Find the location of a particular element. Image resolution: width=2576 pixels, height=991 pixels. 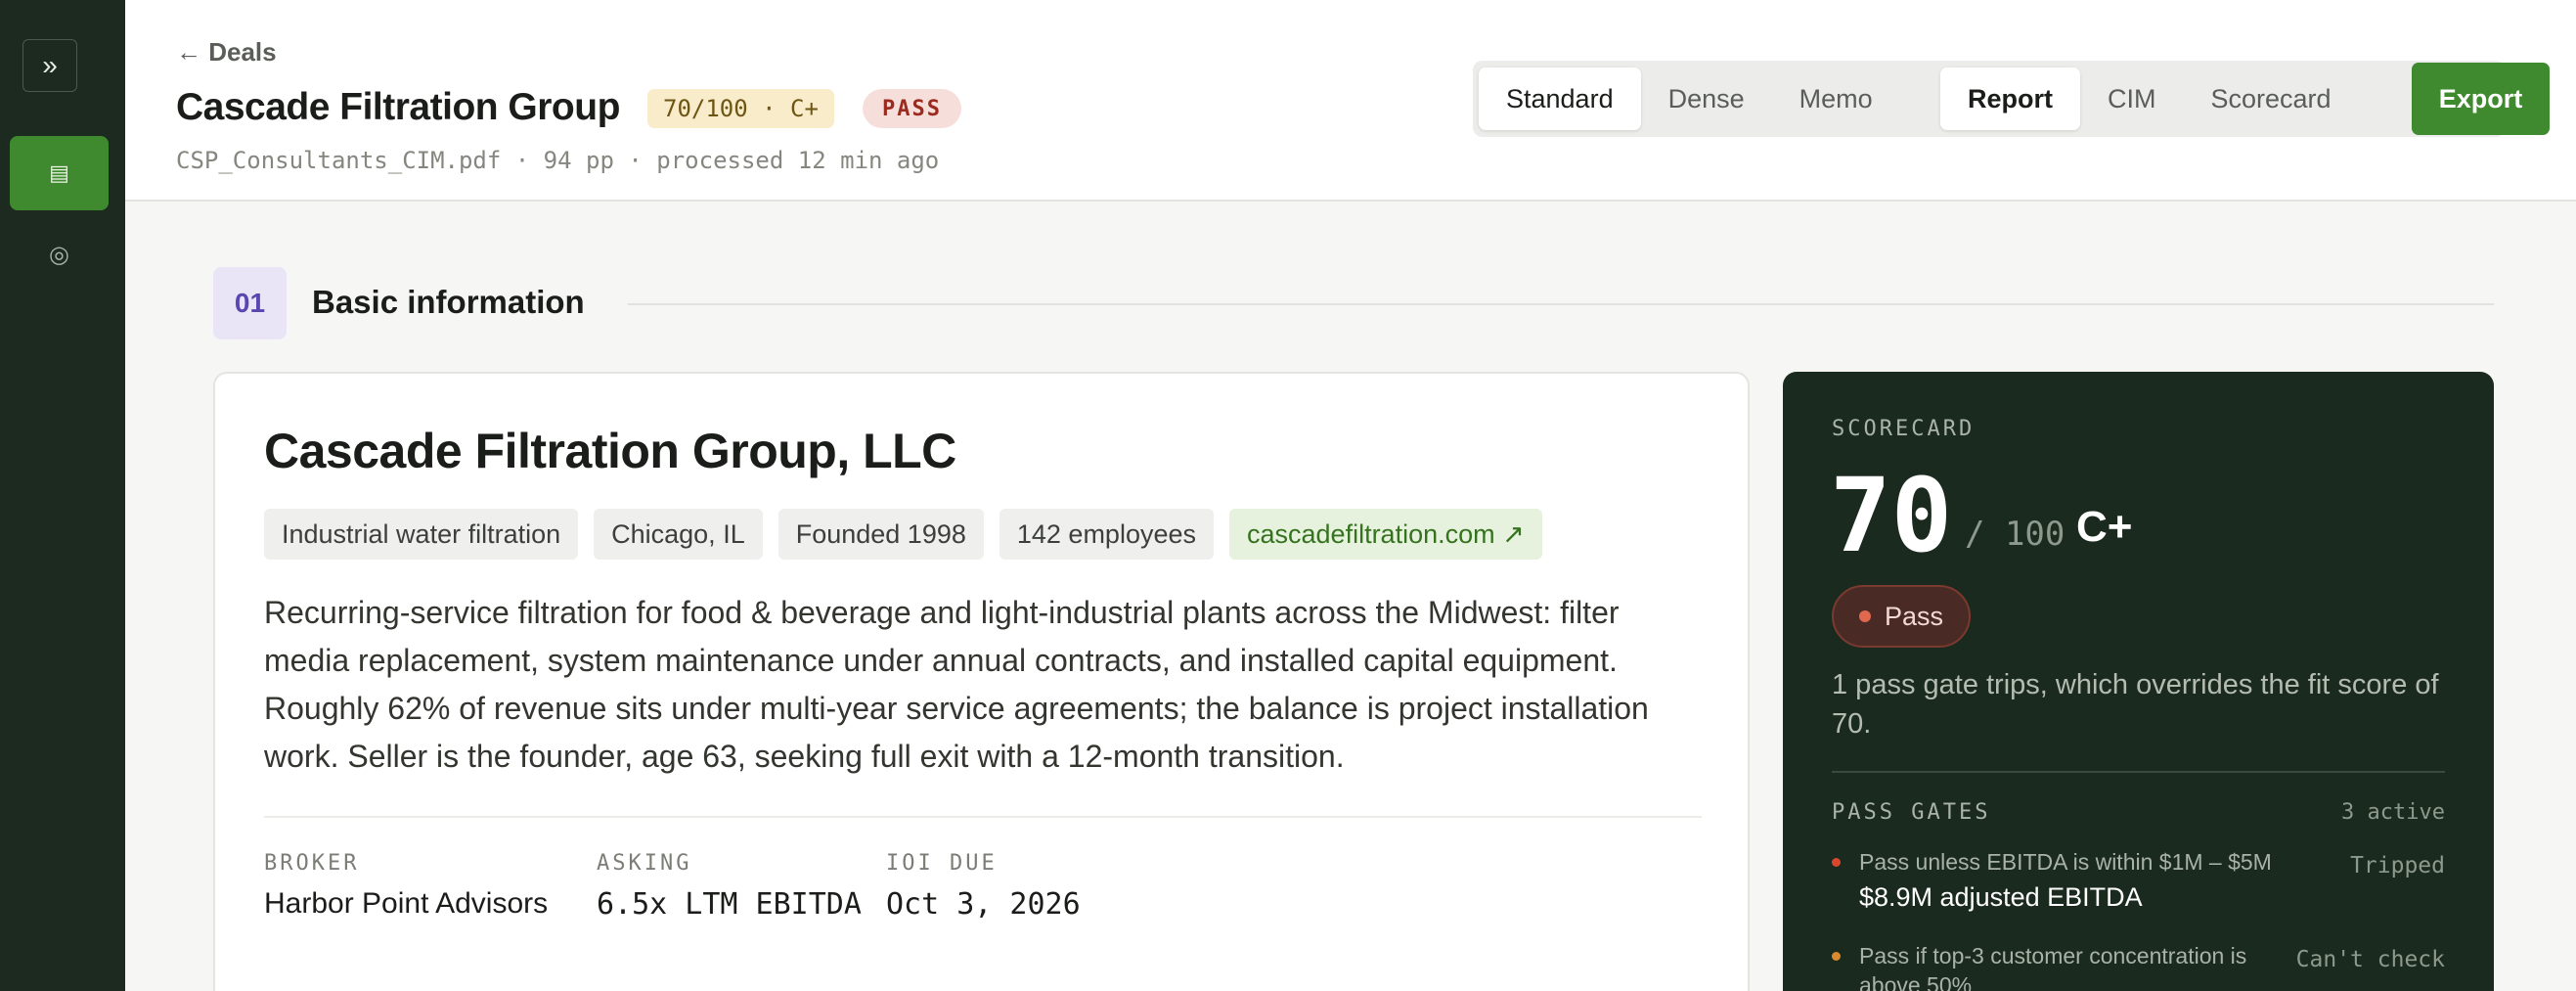

section-number: 01 is located at coordinates (250, 303).